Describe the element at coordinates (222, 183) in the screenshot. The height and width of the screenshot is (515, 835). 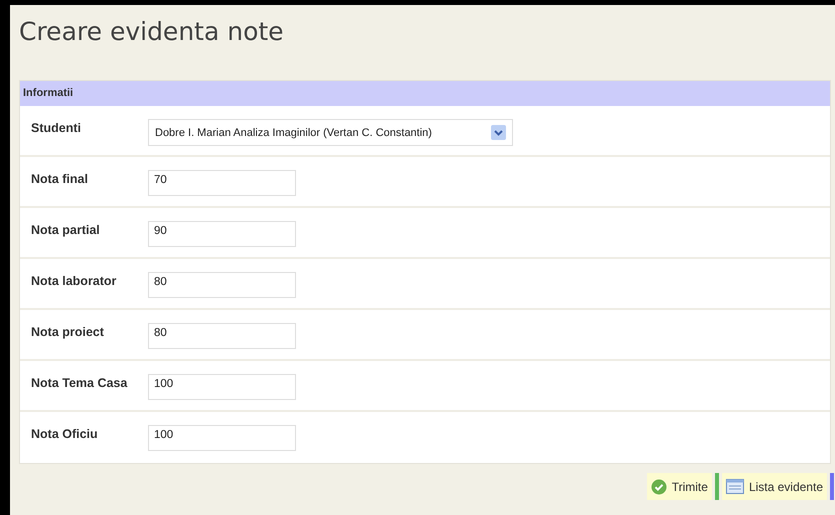
I see `input-field: 70` at that location.